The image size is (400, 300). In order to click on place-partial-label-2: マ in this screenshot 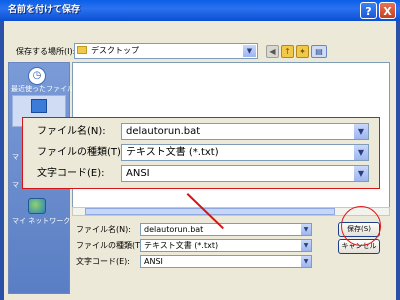, I will do `click(15, 185)`.